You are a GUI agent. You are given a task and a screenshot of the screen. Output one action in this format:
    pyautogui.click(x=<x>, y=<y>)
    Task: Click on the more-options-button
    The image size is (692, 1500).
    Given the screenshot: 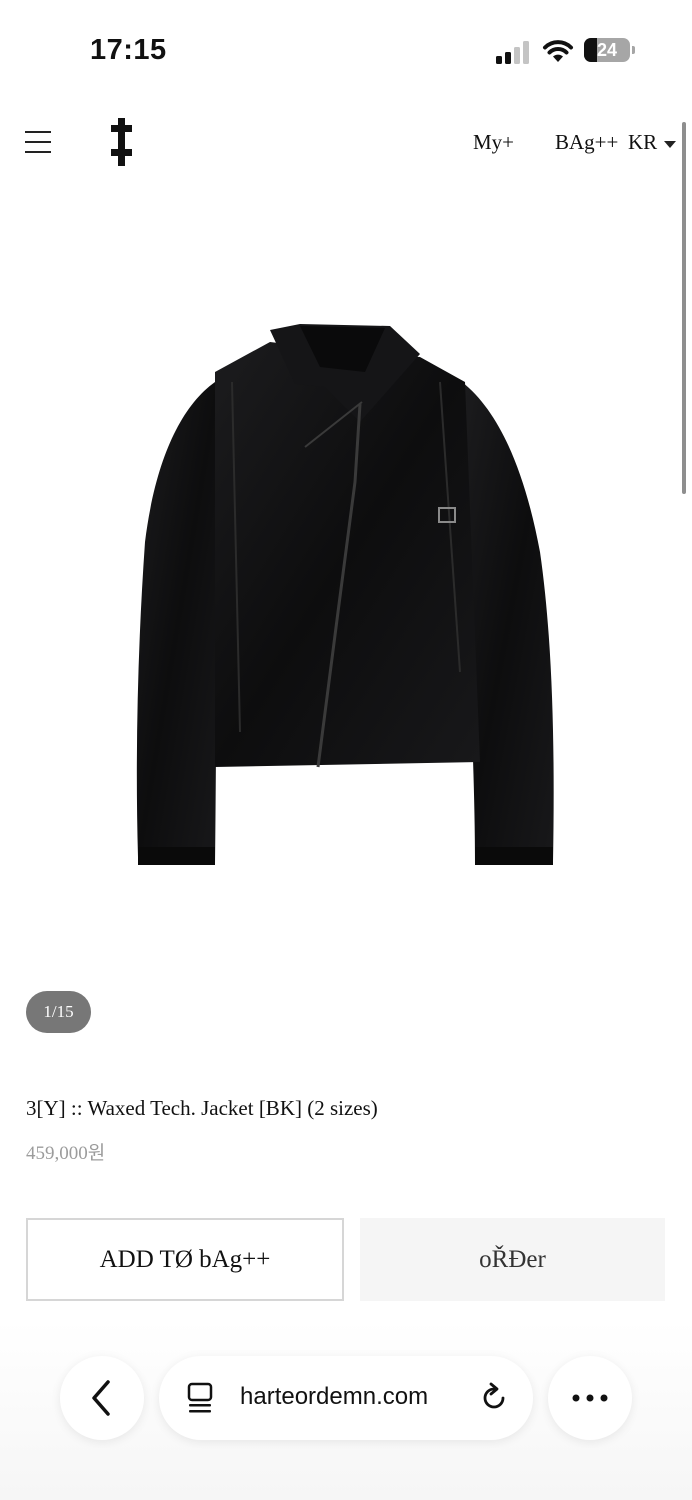 What is the action you would take?
    pyautogui.click(x=590, y=1398)
    